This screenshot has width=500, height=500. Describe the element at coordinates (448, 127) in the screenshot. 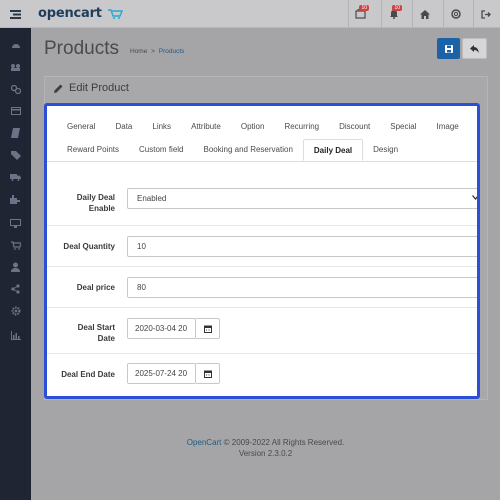

I see `tab-image: Image` at that location.